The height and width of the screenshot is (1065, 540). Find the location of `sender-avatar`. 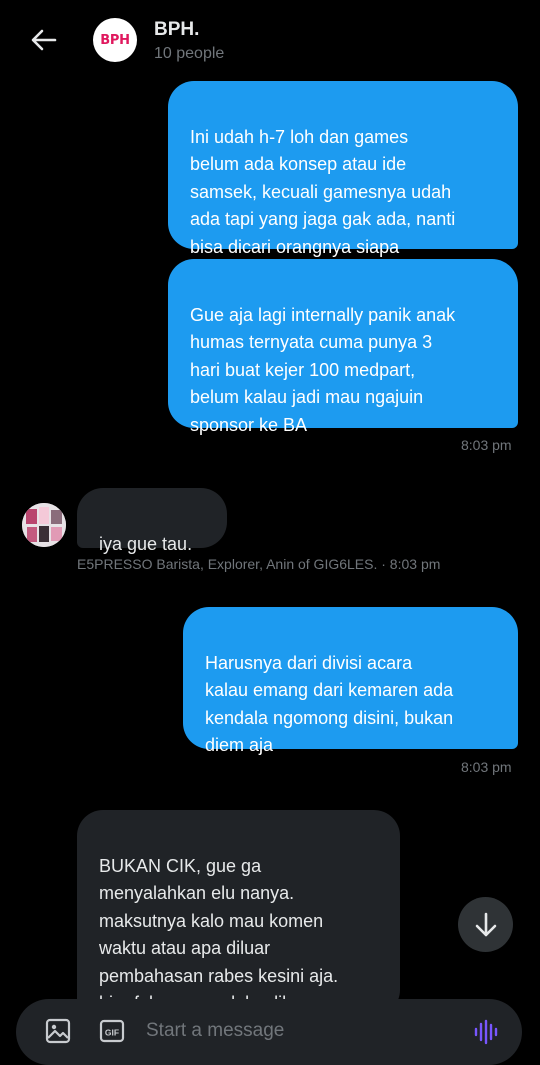

sender-avatar is located at coordinates (44, 525).